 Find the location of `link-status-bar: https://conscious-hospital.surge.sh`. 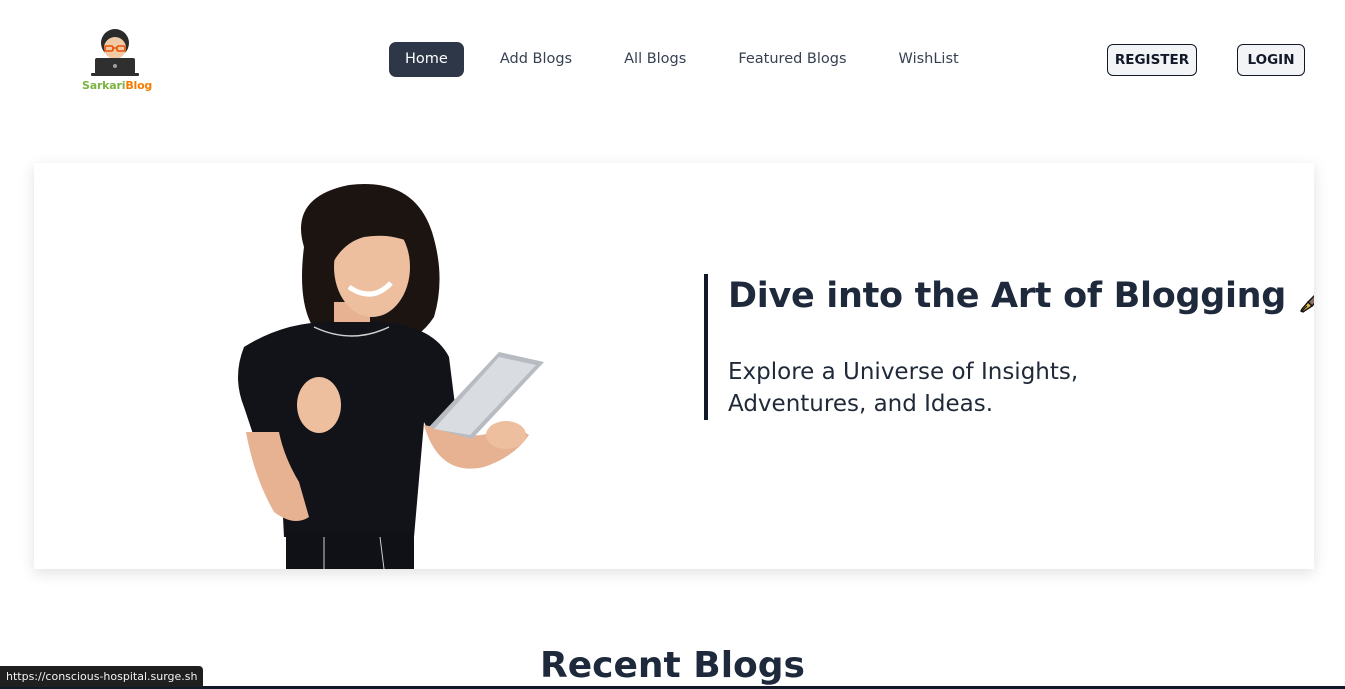

link-status-bar: https://conscious-hospital.surge.sh is located at coordinates (102, 676).